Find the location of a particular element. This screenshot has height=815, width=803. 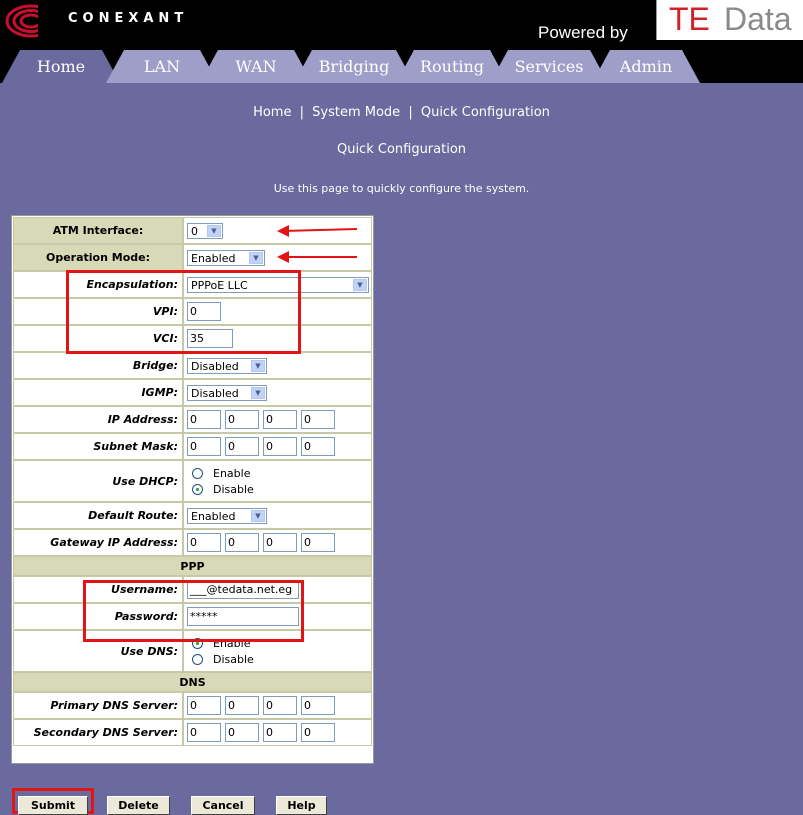

data-logo-text: Data is located at coordinates (758, 19).